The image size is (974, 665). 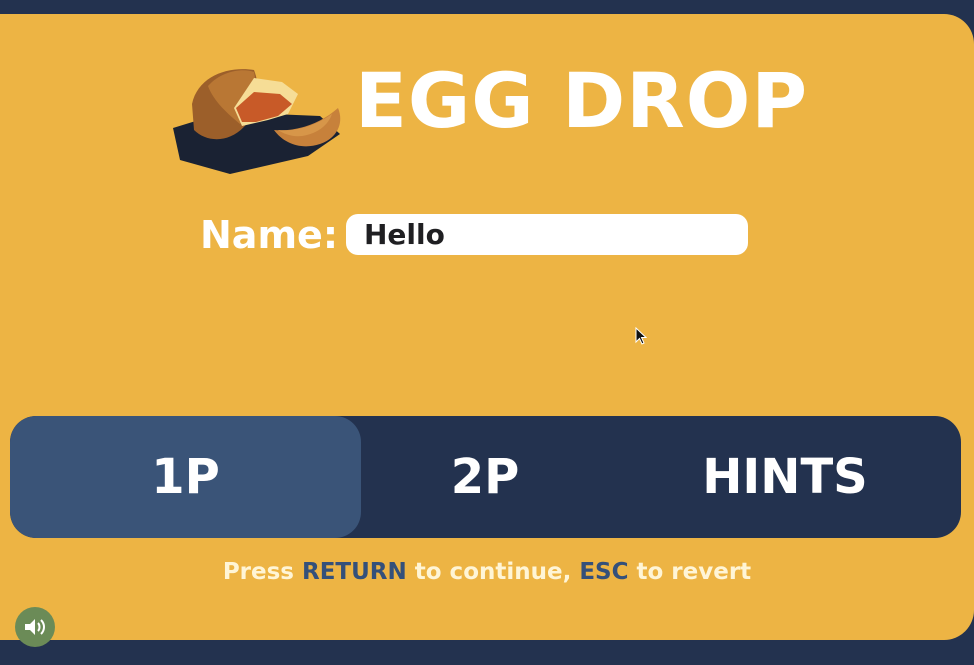 I want to click on return-key-label: RETURN, so click(x=354, y=572).